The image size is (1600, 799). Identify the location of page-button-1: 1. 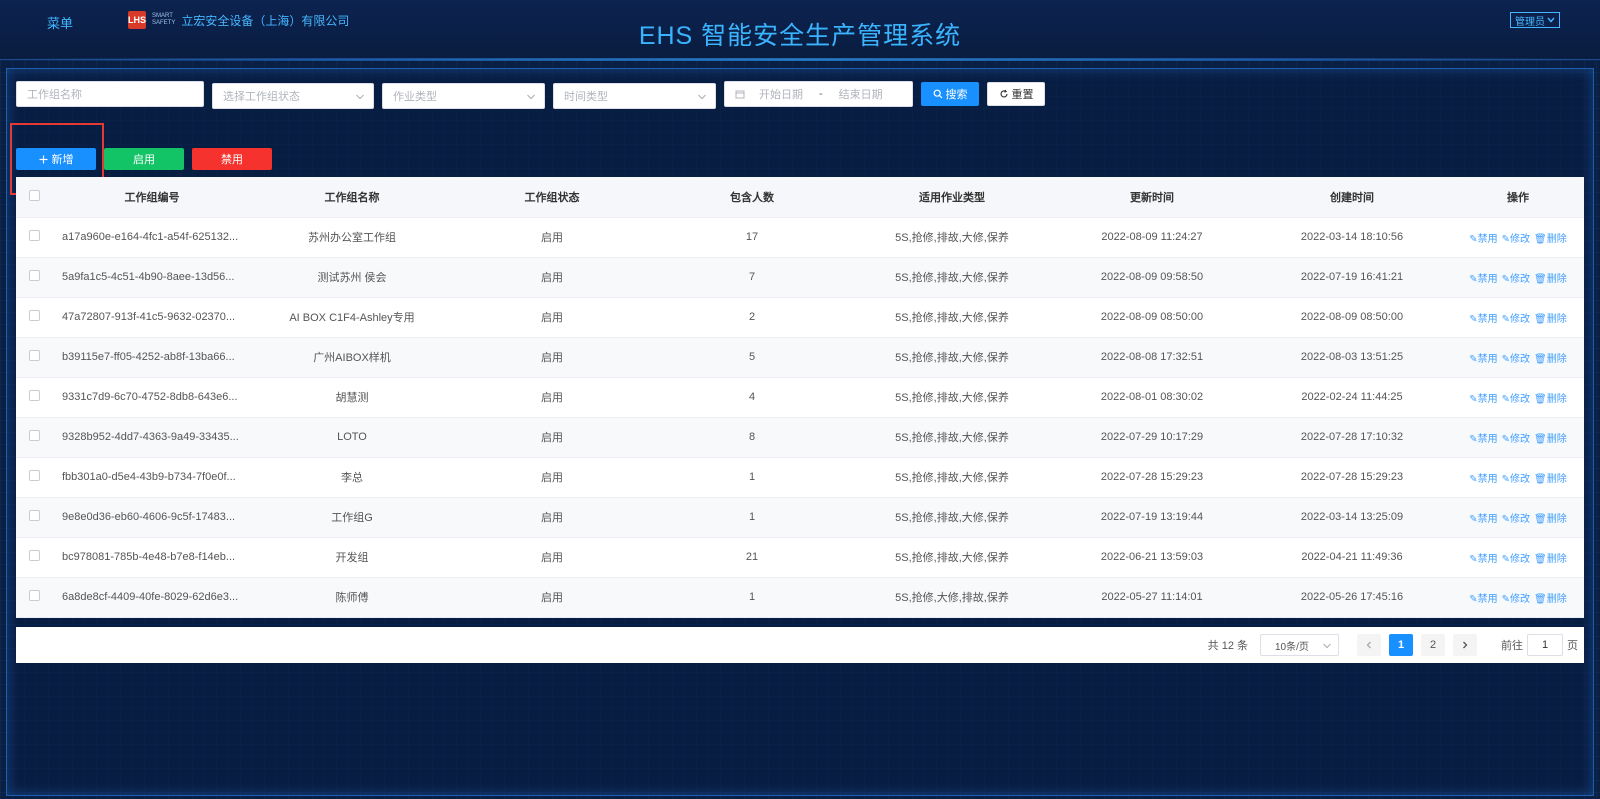
(1401, 645).